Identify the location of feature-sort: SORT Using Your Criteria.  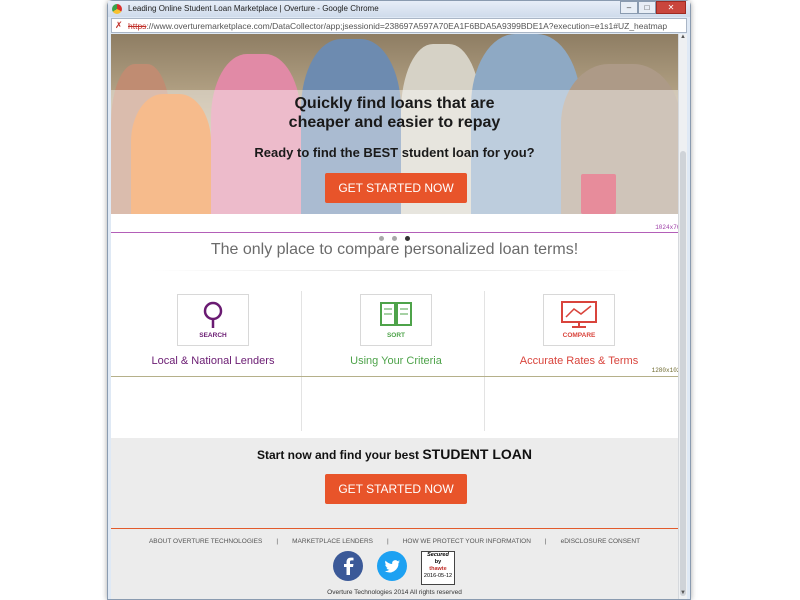
(390, 361).